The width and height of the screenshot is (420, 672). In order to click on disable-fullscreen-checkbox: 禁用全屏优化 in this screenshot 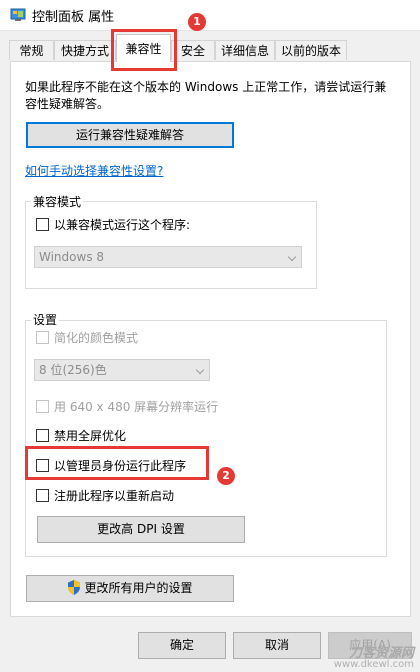, I will do `click(81, 436)`.